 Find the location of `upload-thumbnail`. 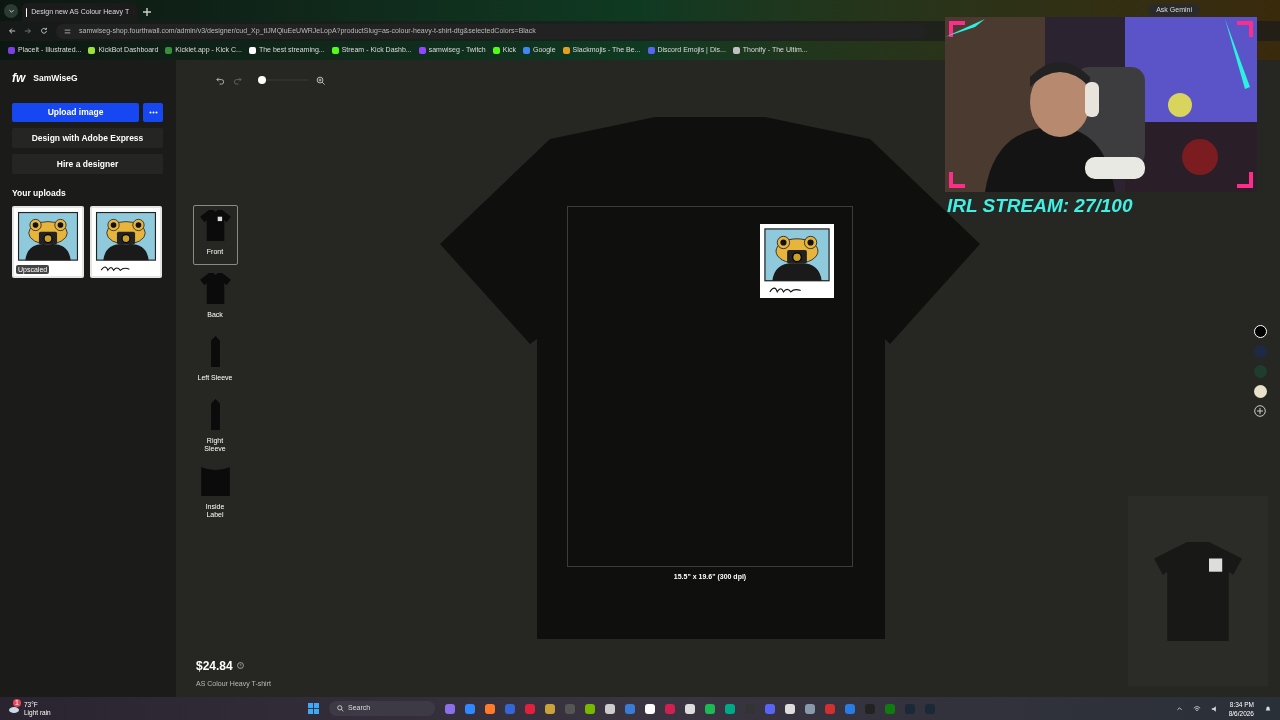

upload-thumbnail is located at coordinates (126, 241).